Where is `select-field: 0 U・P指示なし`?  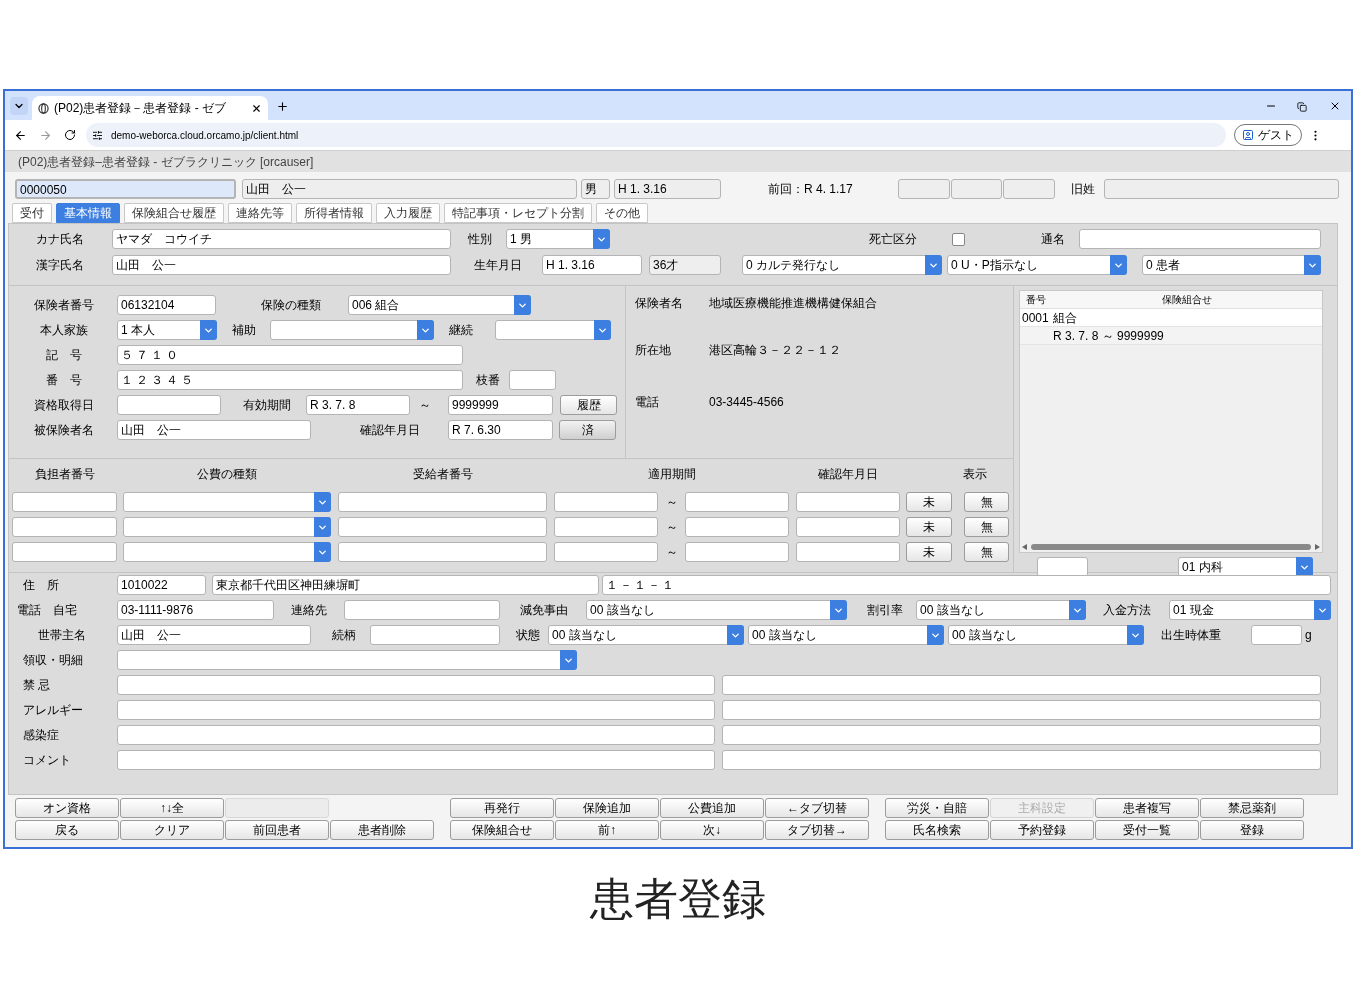
select-field: 0 U・P指示なし is located at coordinates (1037, 265).